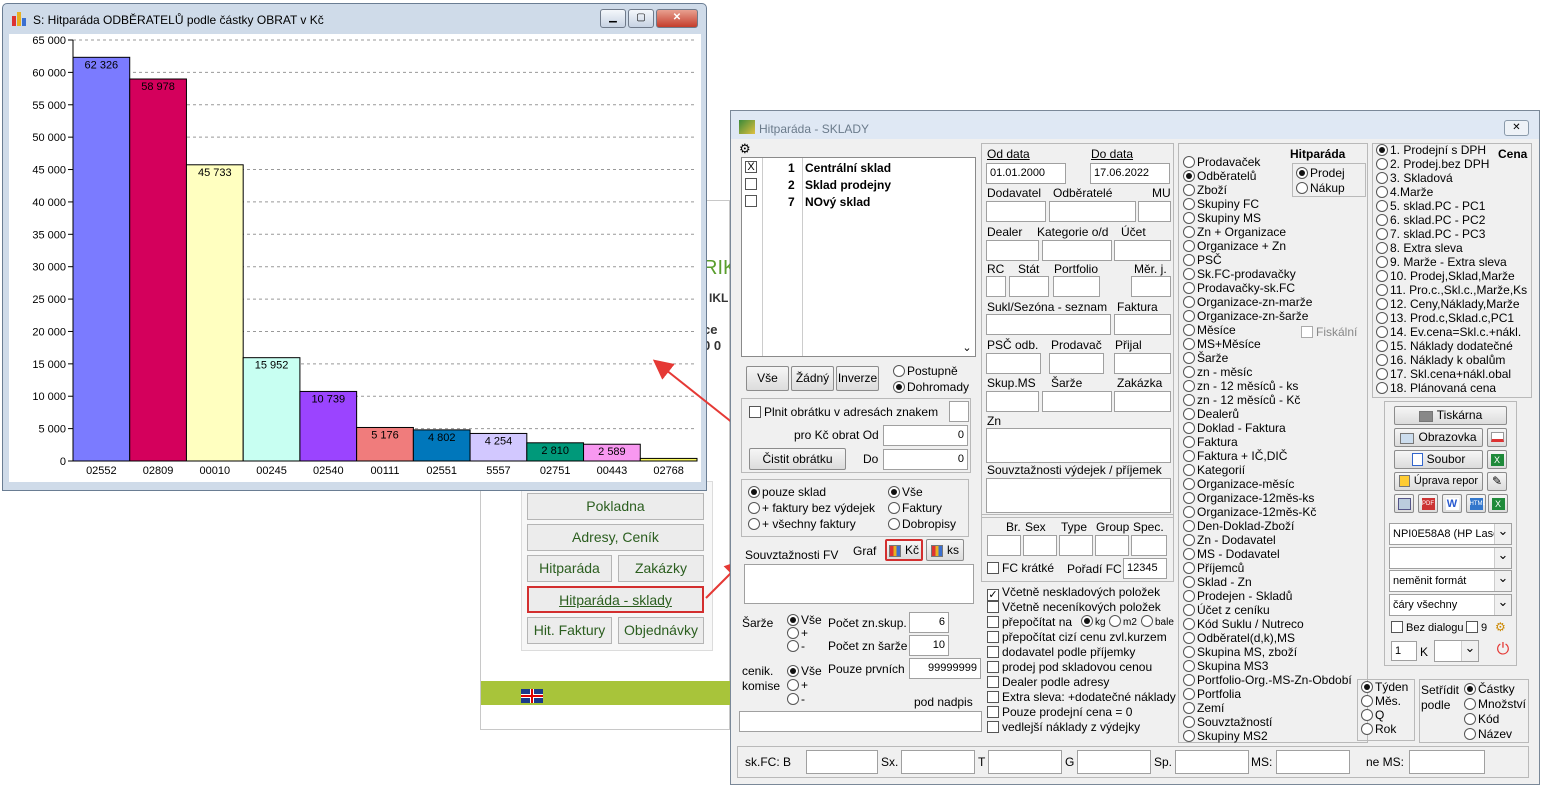  Describe the element at coordinates (1203, 708) in the screenshot. I see `hitparada-option-radio: Zemí` at that location.